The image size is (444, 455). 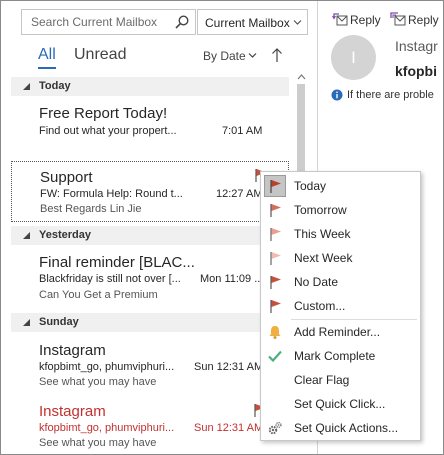 I want to click on menu-item-today: Today, so click(x=340, y=186).